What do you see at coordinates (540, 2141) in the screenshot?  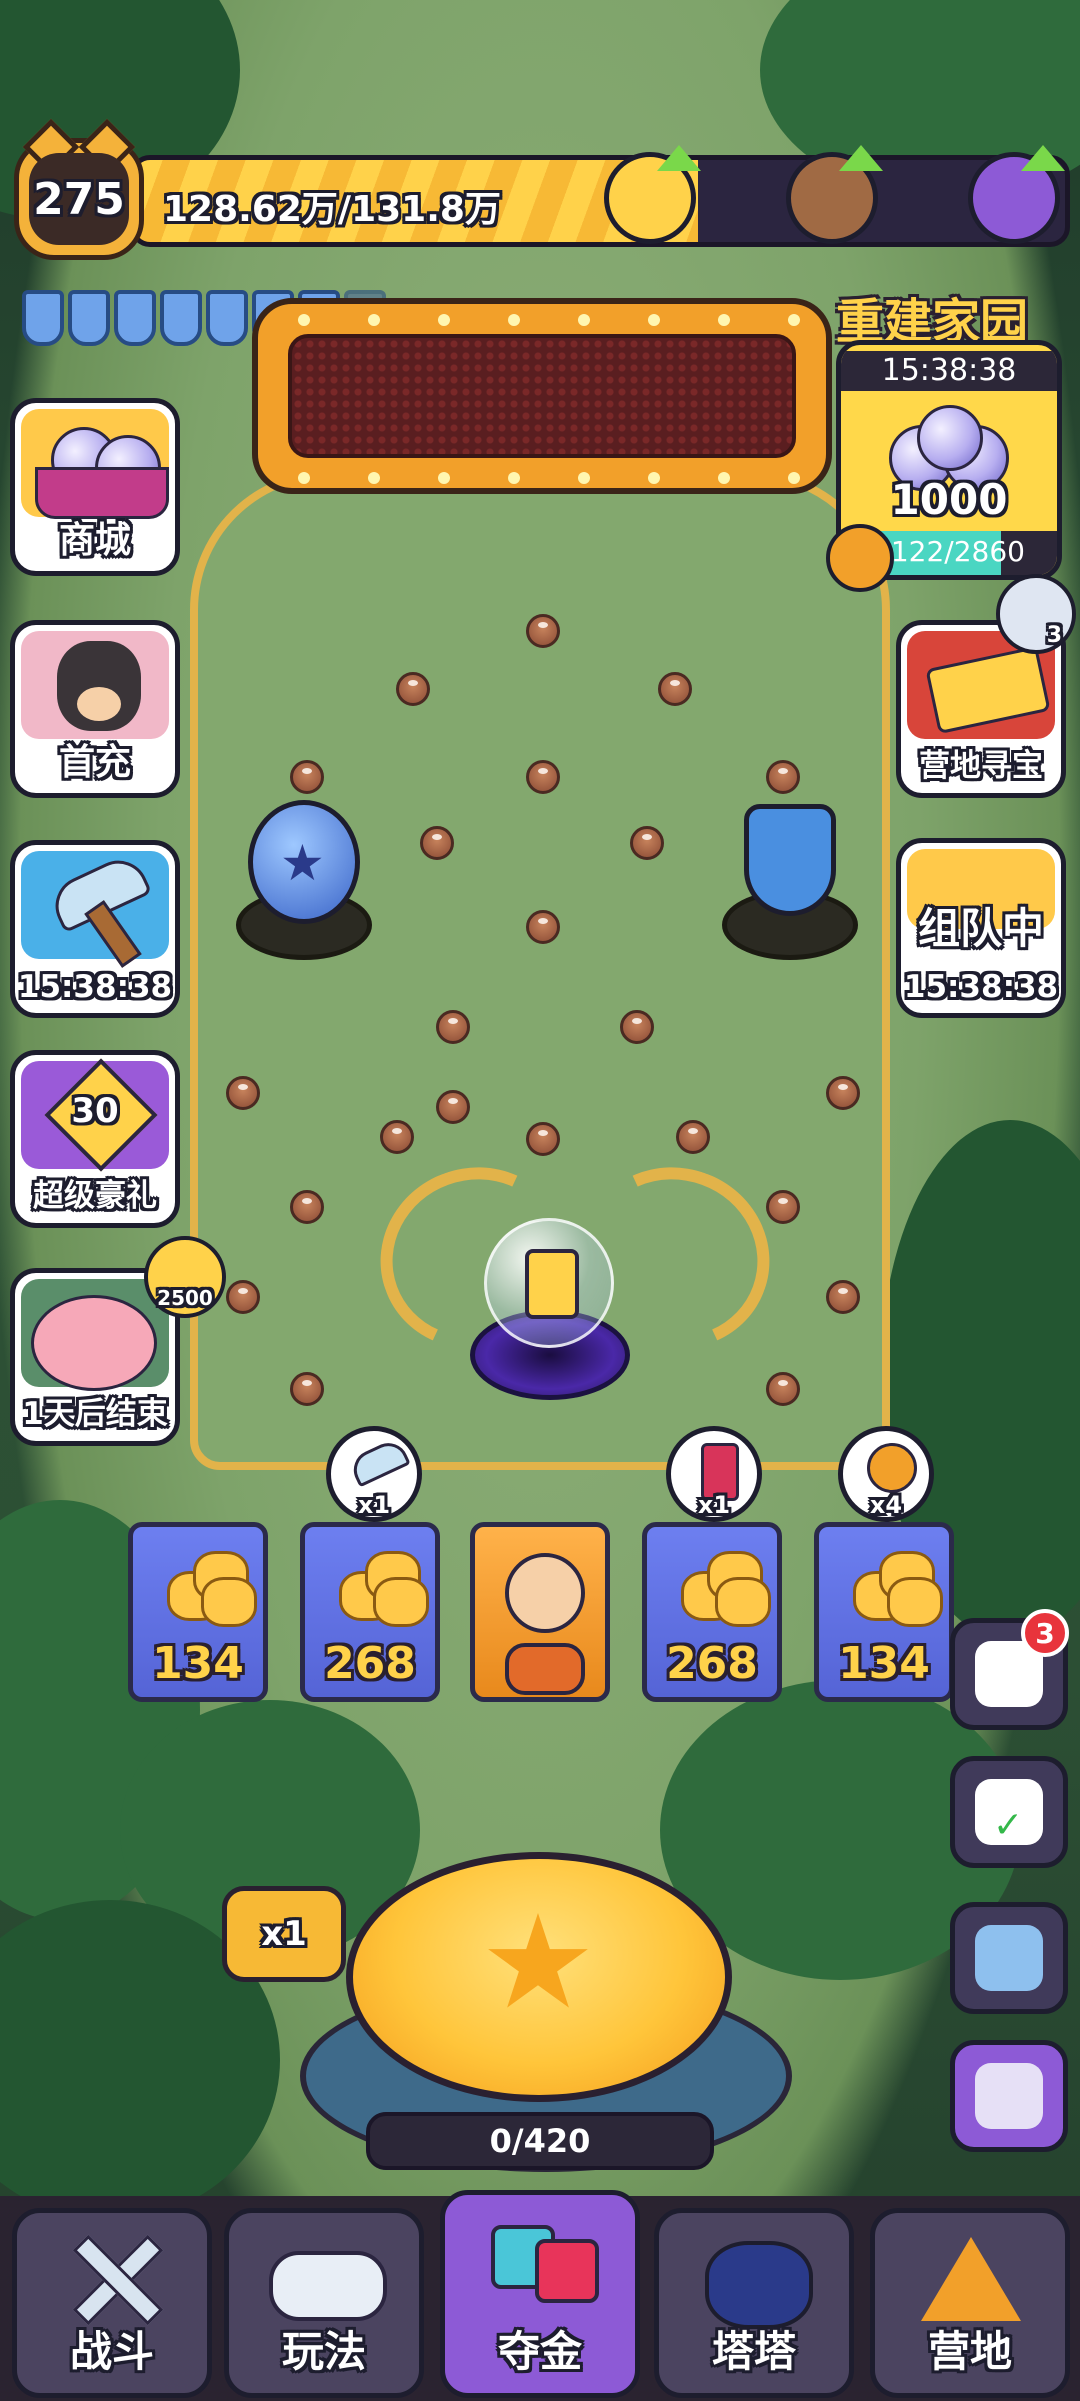 I see `drop-counter: 0/420` at bounding box center [540, 2141].